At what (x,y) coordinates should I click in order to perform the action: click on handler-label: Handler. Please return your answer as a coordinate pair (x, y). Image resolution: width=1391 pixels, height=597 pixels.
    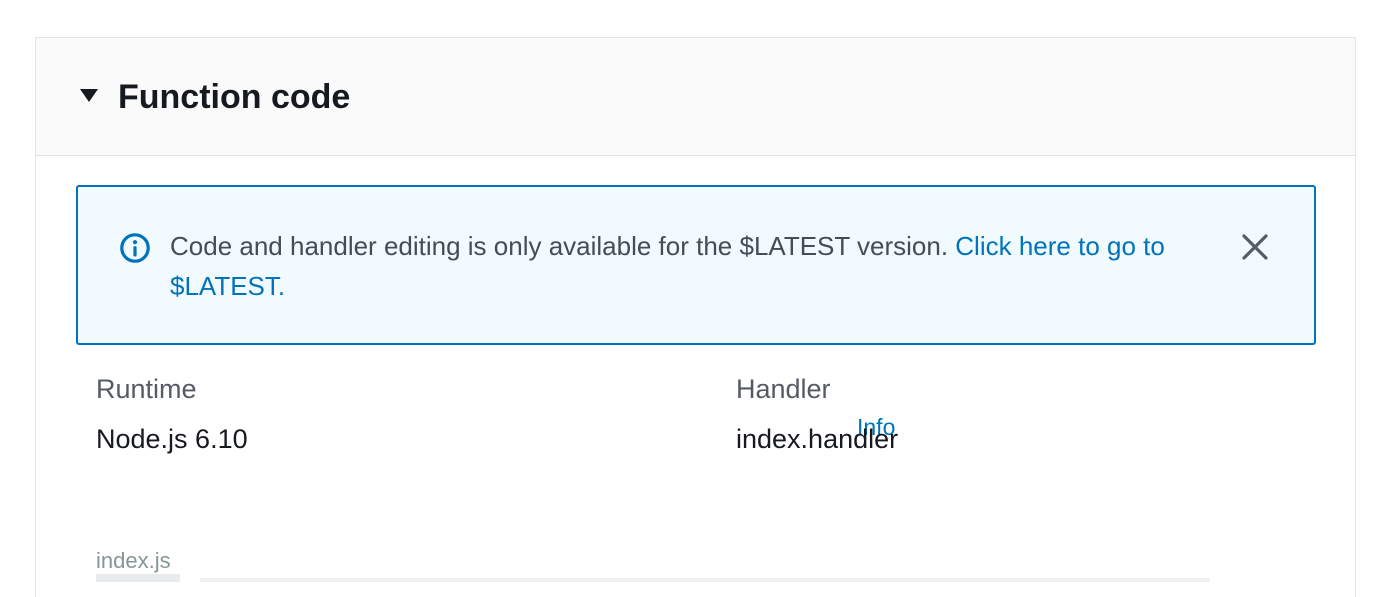
    Looking at the image, I should click on (783, 389).